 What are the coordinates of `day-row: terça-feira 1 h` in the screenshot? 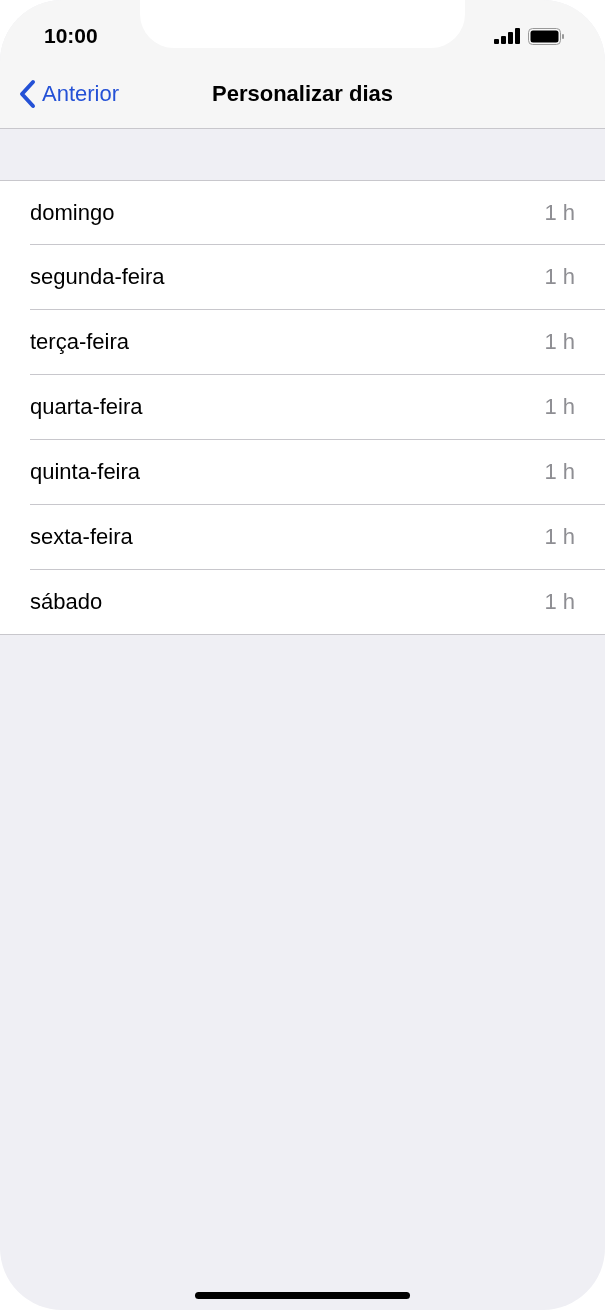 It's located at (317, 341).